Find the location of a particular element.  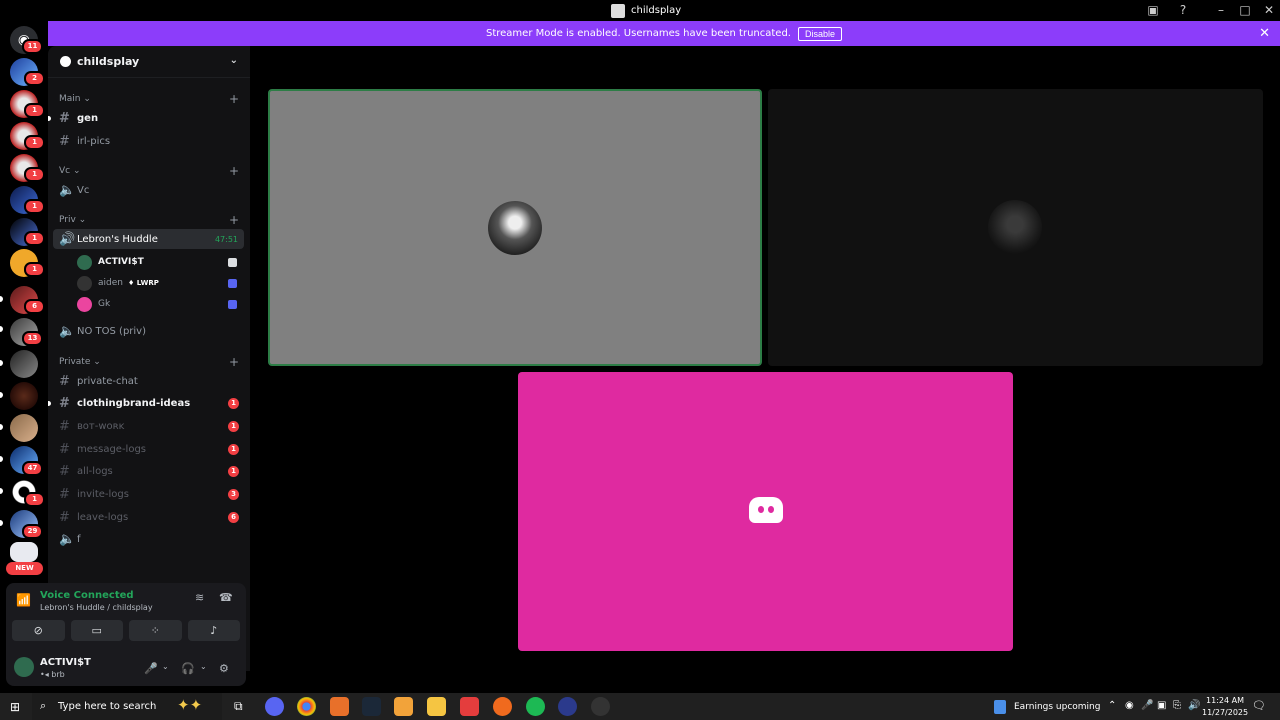

camera-off-icon: ⊘ is located at coordinates (38, 630).